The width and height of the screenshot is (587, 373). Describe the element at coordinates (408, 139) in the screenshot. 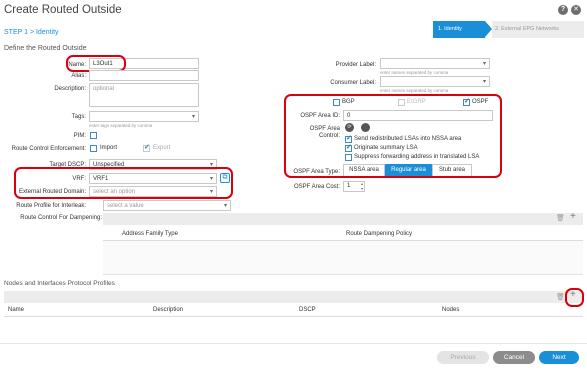

I see `send-redistributed-label: Send redistributed LSAs into NSSA area` at that location.